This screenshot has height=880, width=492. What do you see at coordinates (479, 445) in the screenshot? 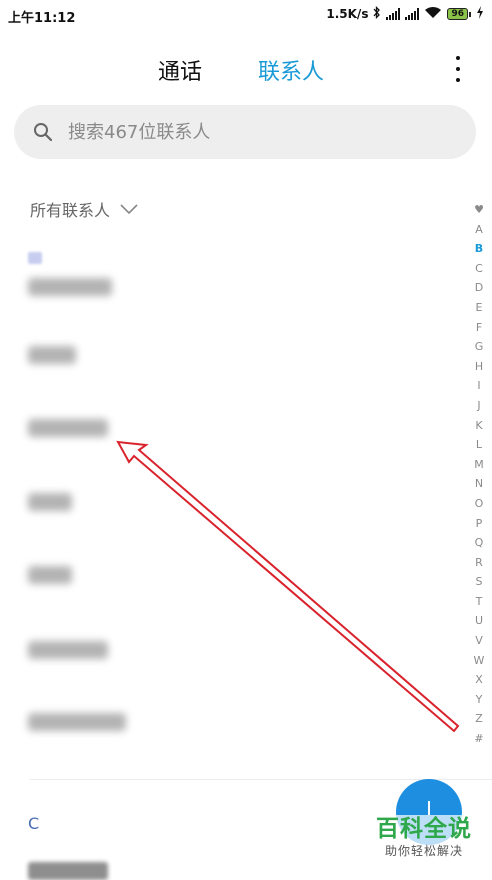
I see `index-letter-l: L` at bounding box center [479, 445].